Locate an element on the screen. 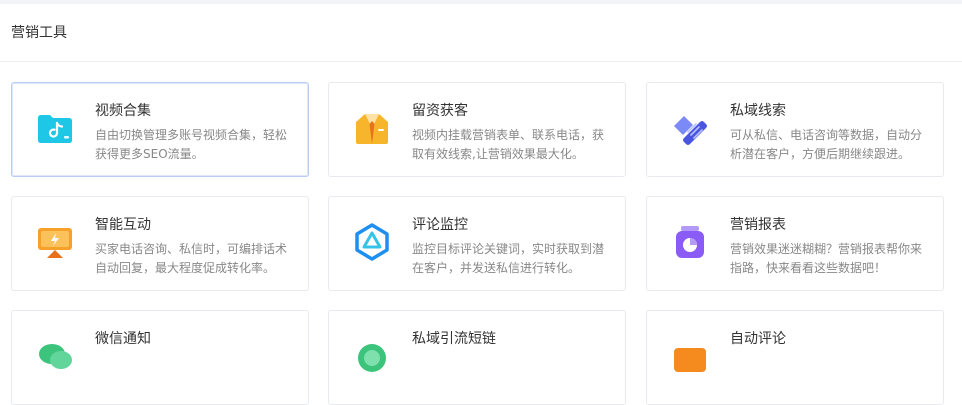 This screenshot has height=405, width=962. tool-title: 营销报表 is located at coordinates (758, 225).